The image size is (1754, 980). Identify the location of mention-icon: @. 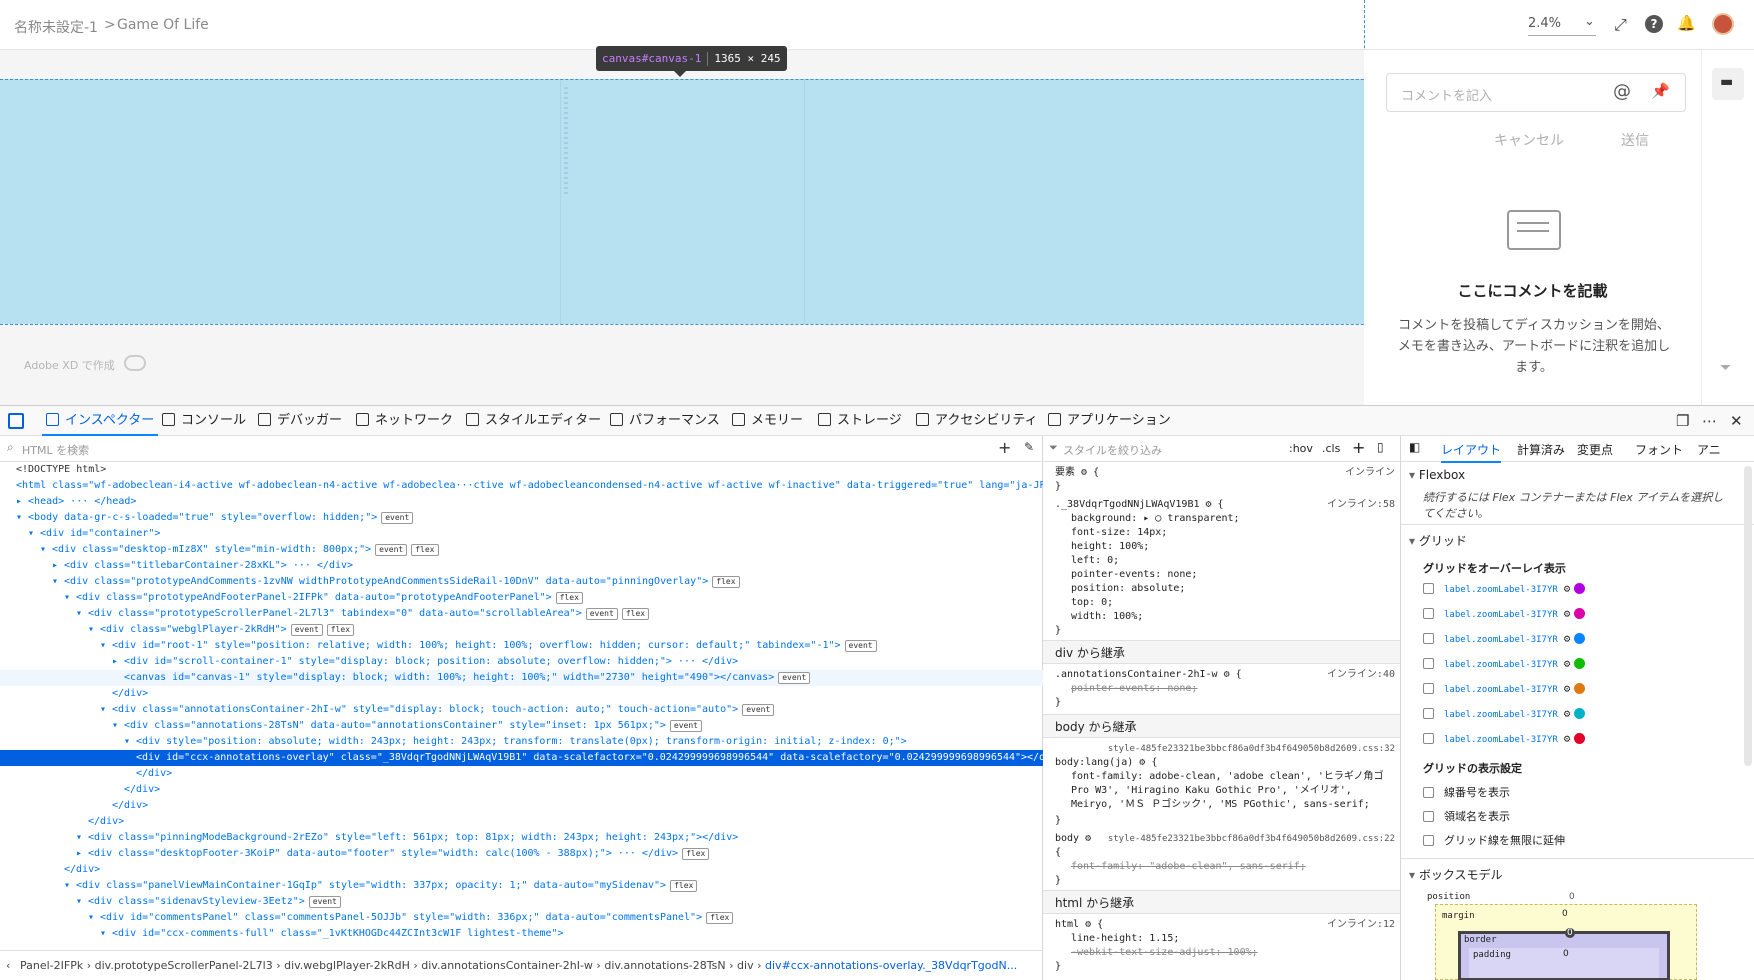
(1622, 91).